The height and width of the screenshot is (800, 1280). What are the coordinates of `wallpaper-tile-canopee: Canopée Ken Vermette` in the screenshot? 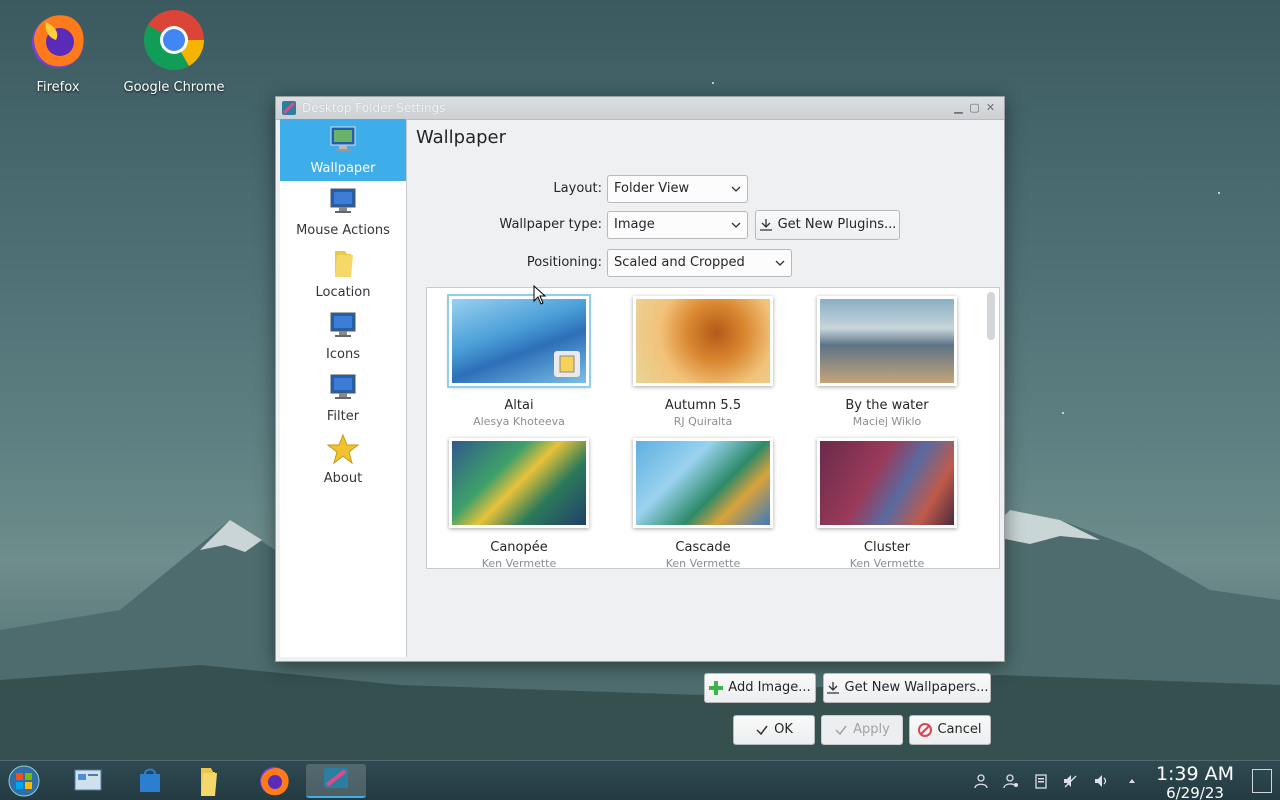 It's located at (519, 503).